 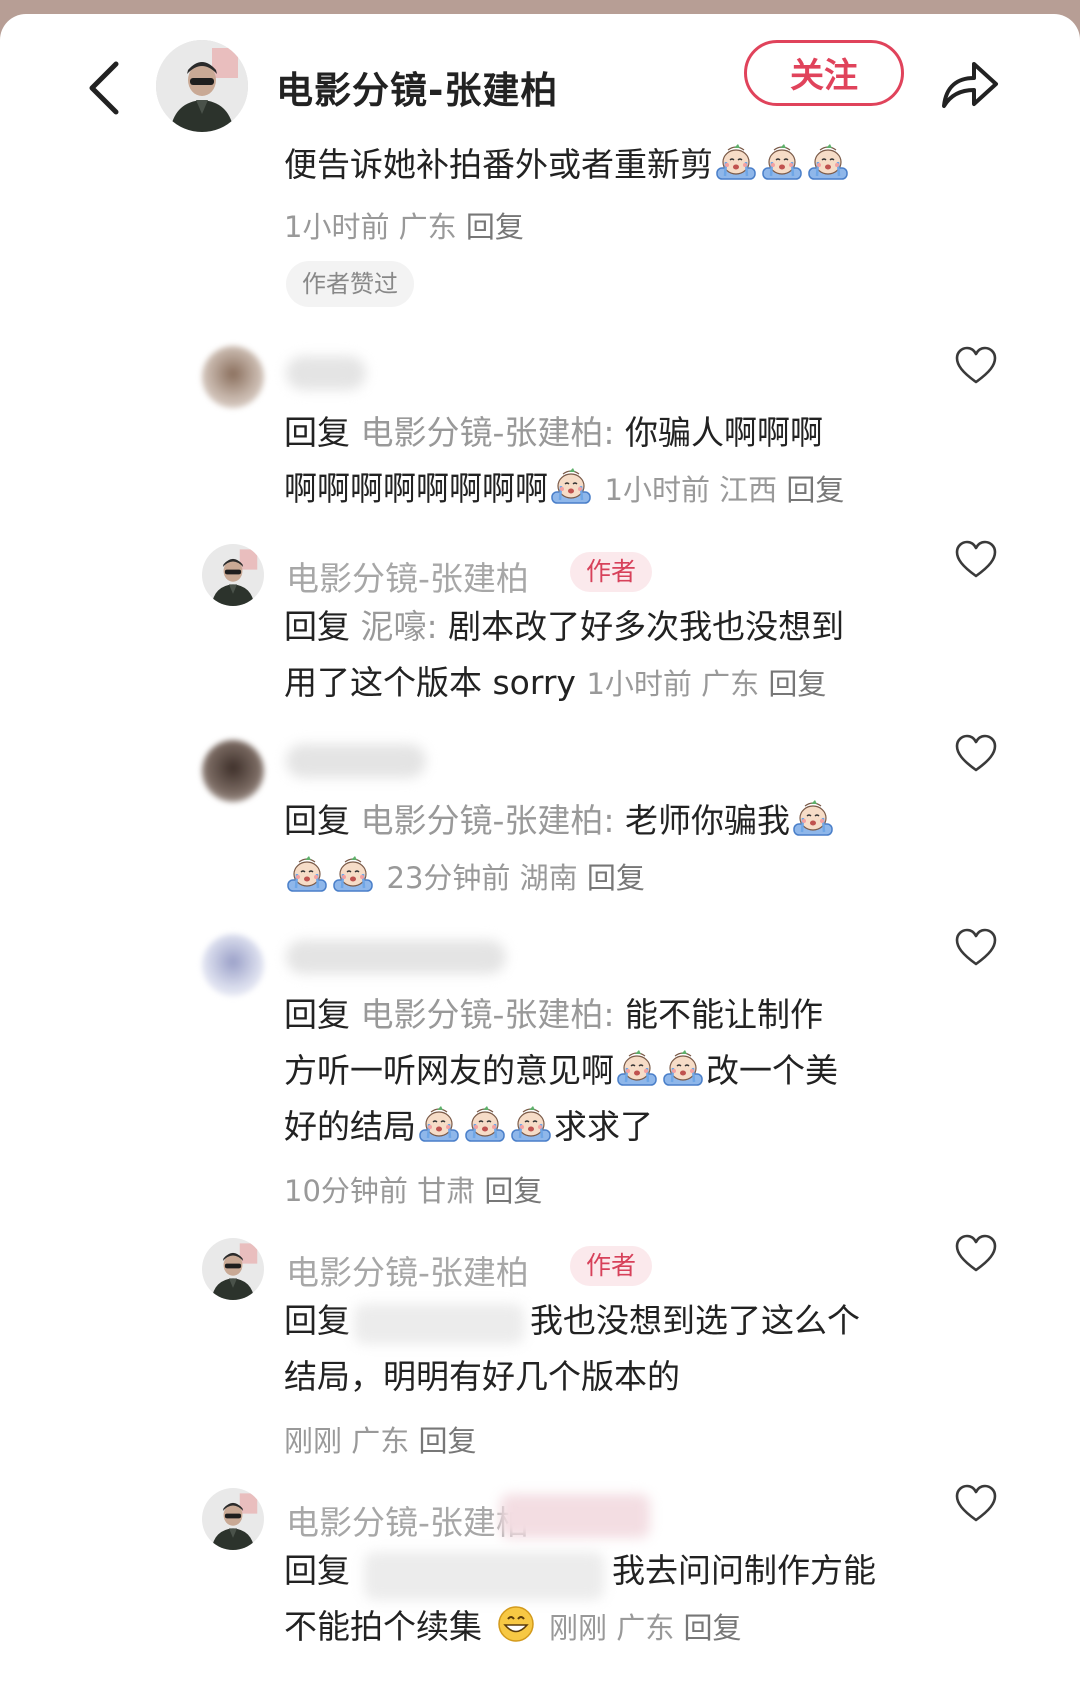 What do you see at coordinates (564, 626) in the screenshot?
I see `comment-text: 回复 泥嚎: 剧本改了好多次我也没想到` at bounding box center [564, 626].